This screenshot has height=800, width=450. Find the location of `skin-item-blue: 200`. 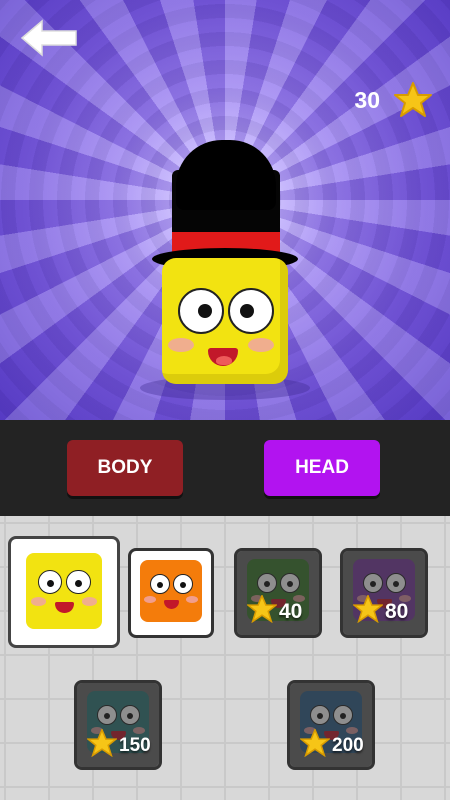

skin-item-blue: 200 is located at coordinates (331, 725).